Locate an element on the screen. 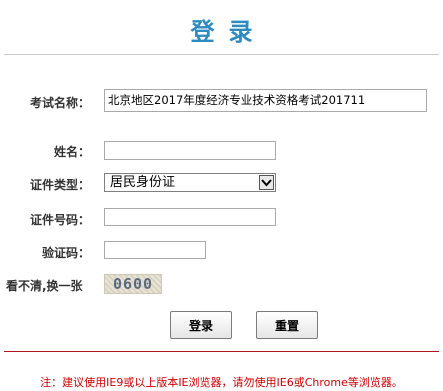 The width and height of the screenshot is (443, 391). name-input is located at coordinates (190, 150).